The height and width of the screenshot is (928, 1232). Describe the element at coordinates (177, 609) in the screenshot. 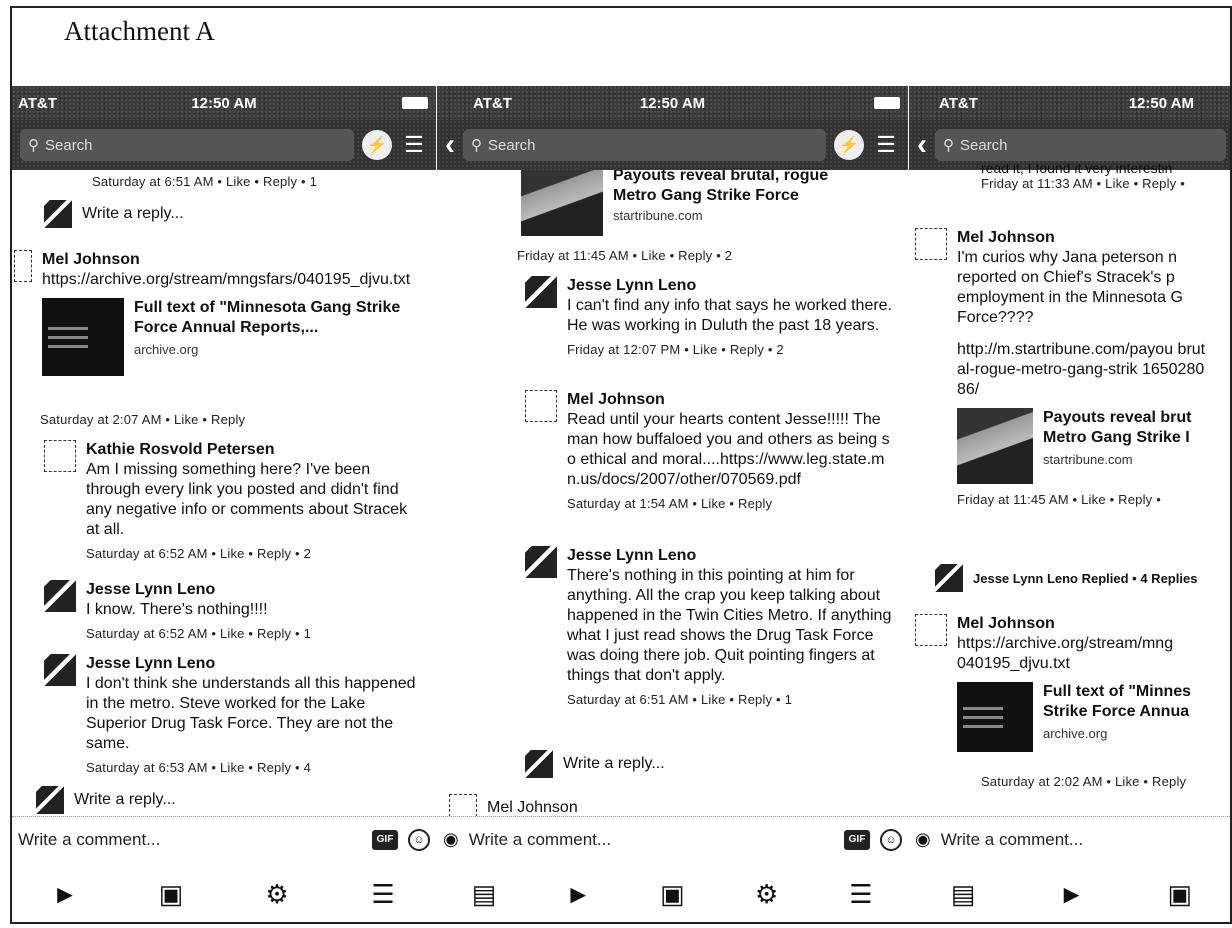

I see `comment-text: I know. There's nothing!!!!` at that location.